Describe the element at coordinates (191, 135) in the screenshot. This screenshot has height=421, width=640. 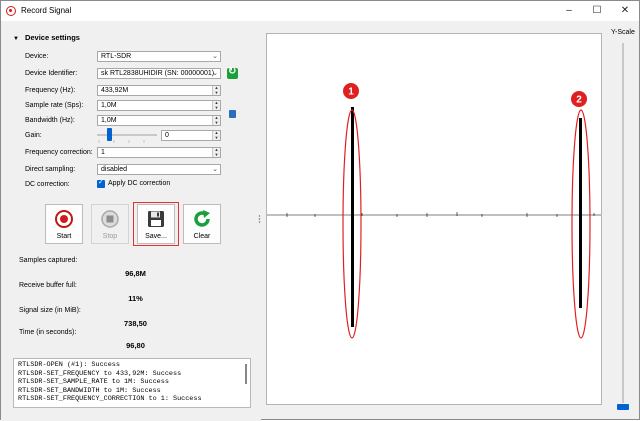
I see `gain-spinbox: 0 ▲ ▼` at that location.